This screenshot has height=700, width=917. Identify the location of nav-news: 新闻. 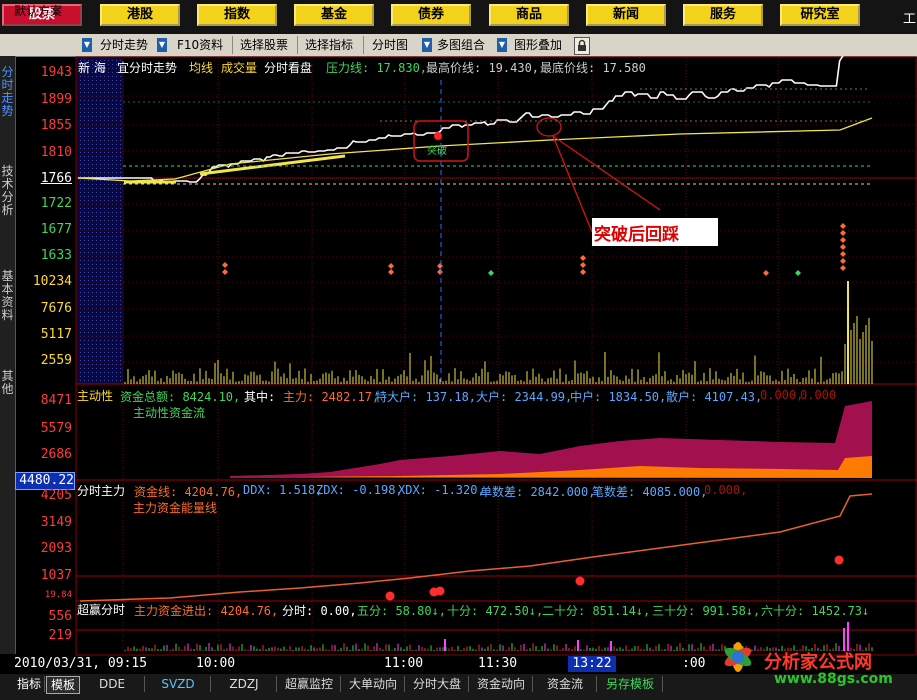
(626, 15).